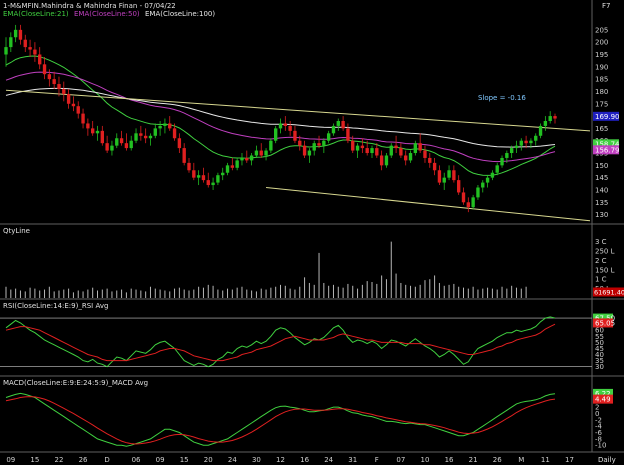 Image resolution: width=624 pixels, height=465 pixels. Describe the element at coordinates (605, 323) in the screenshot. I see `indicator-value-label: 65.05` at that location.